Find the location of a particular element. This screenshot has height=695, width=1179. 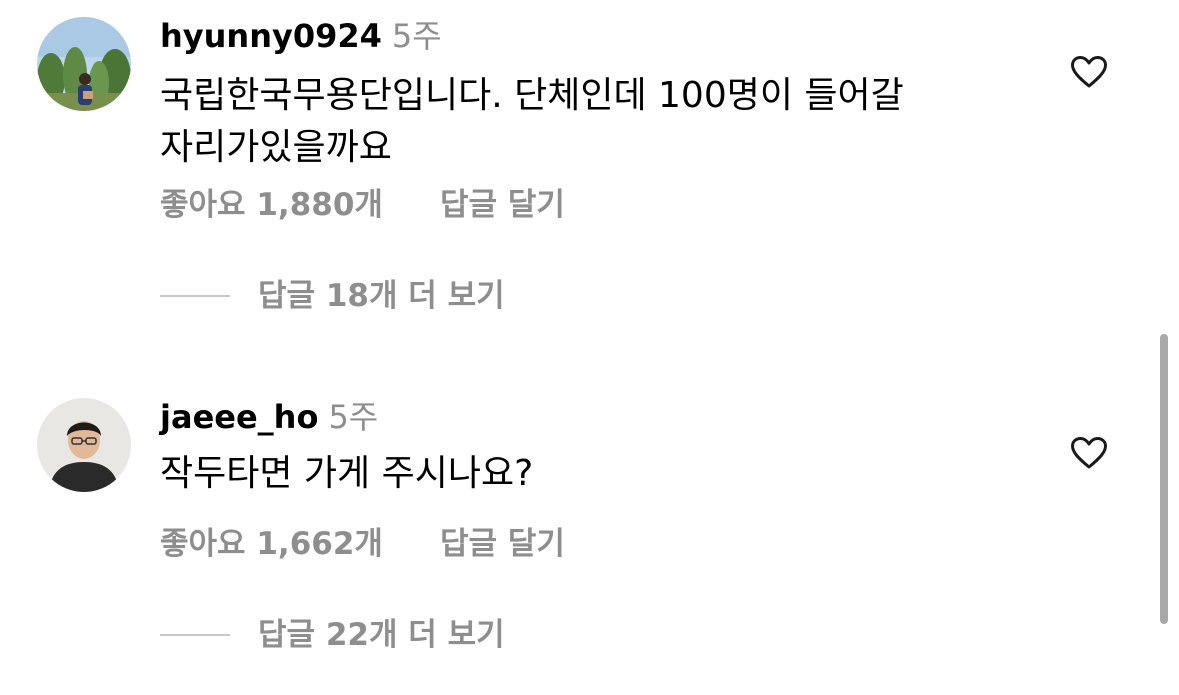

comment-text: 작두타면 가게 주시나요? is located at coordinates (600, 474).